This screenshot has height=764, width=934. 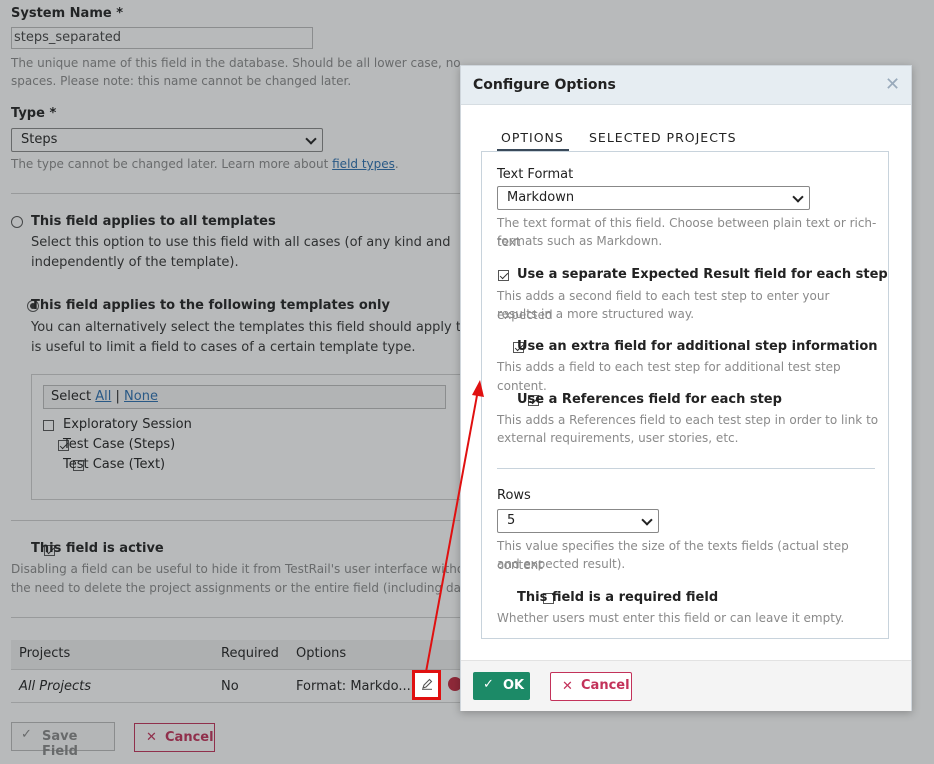 I want to click on annotation-arrow, so click(x=454, y=526).